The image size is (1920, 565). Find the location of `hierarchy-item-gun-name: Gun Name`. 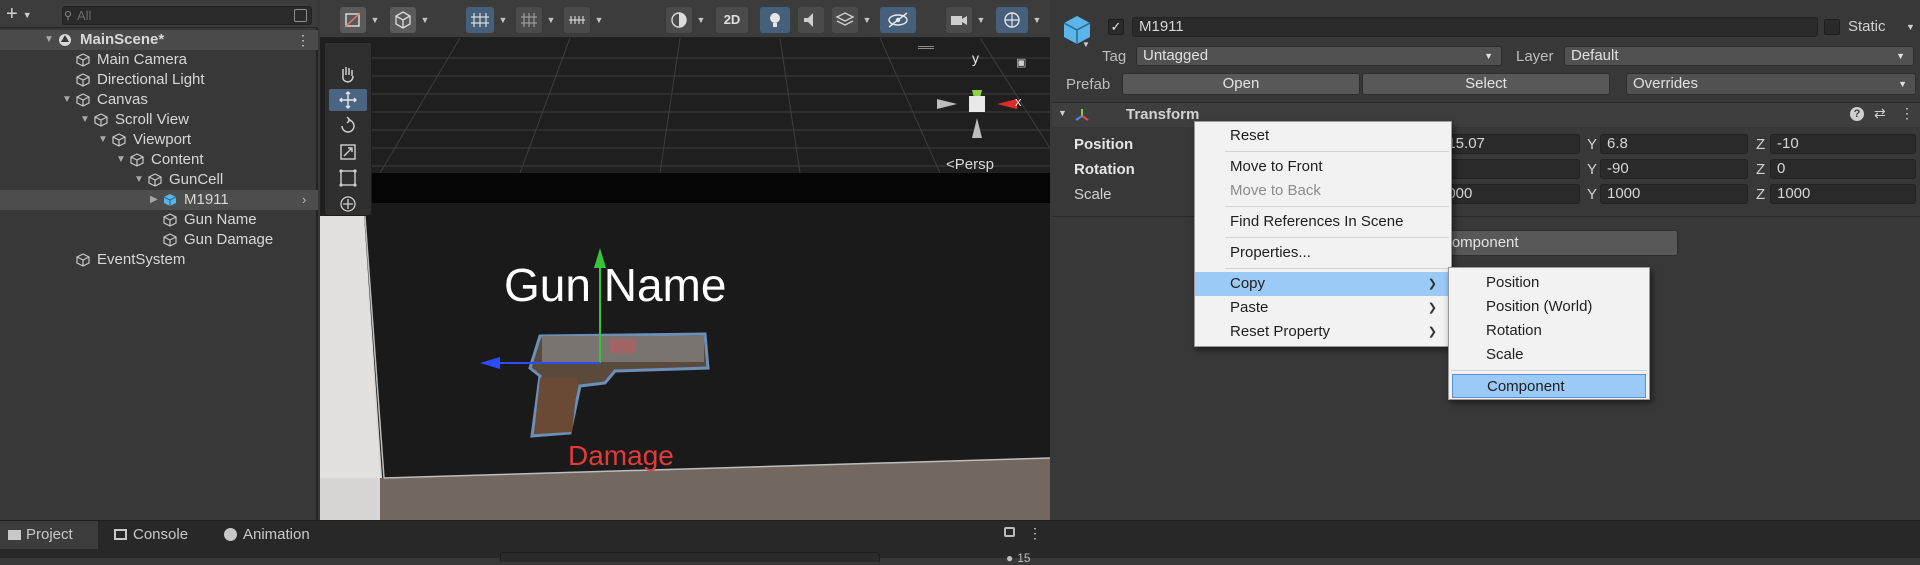

hierarchy-item-gun-name: Gun Name is located at coordinates (159, 220).